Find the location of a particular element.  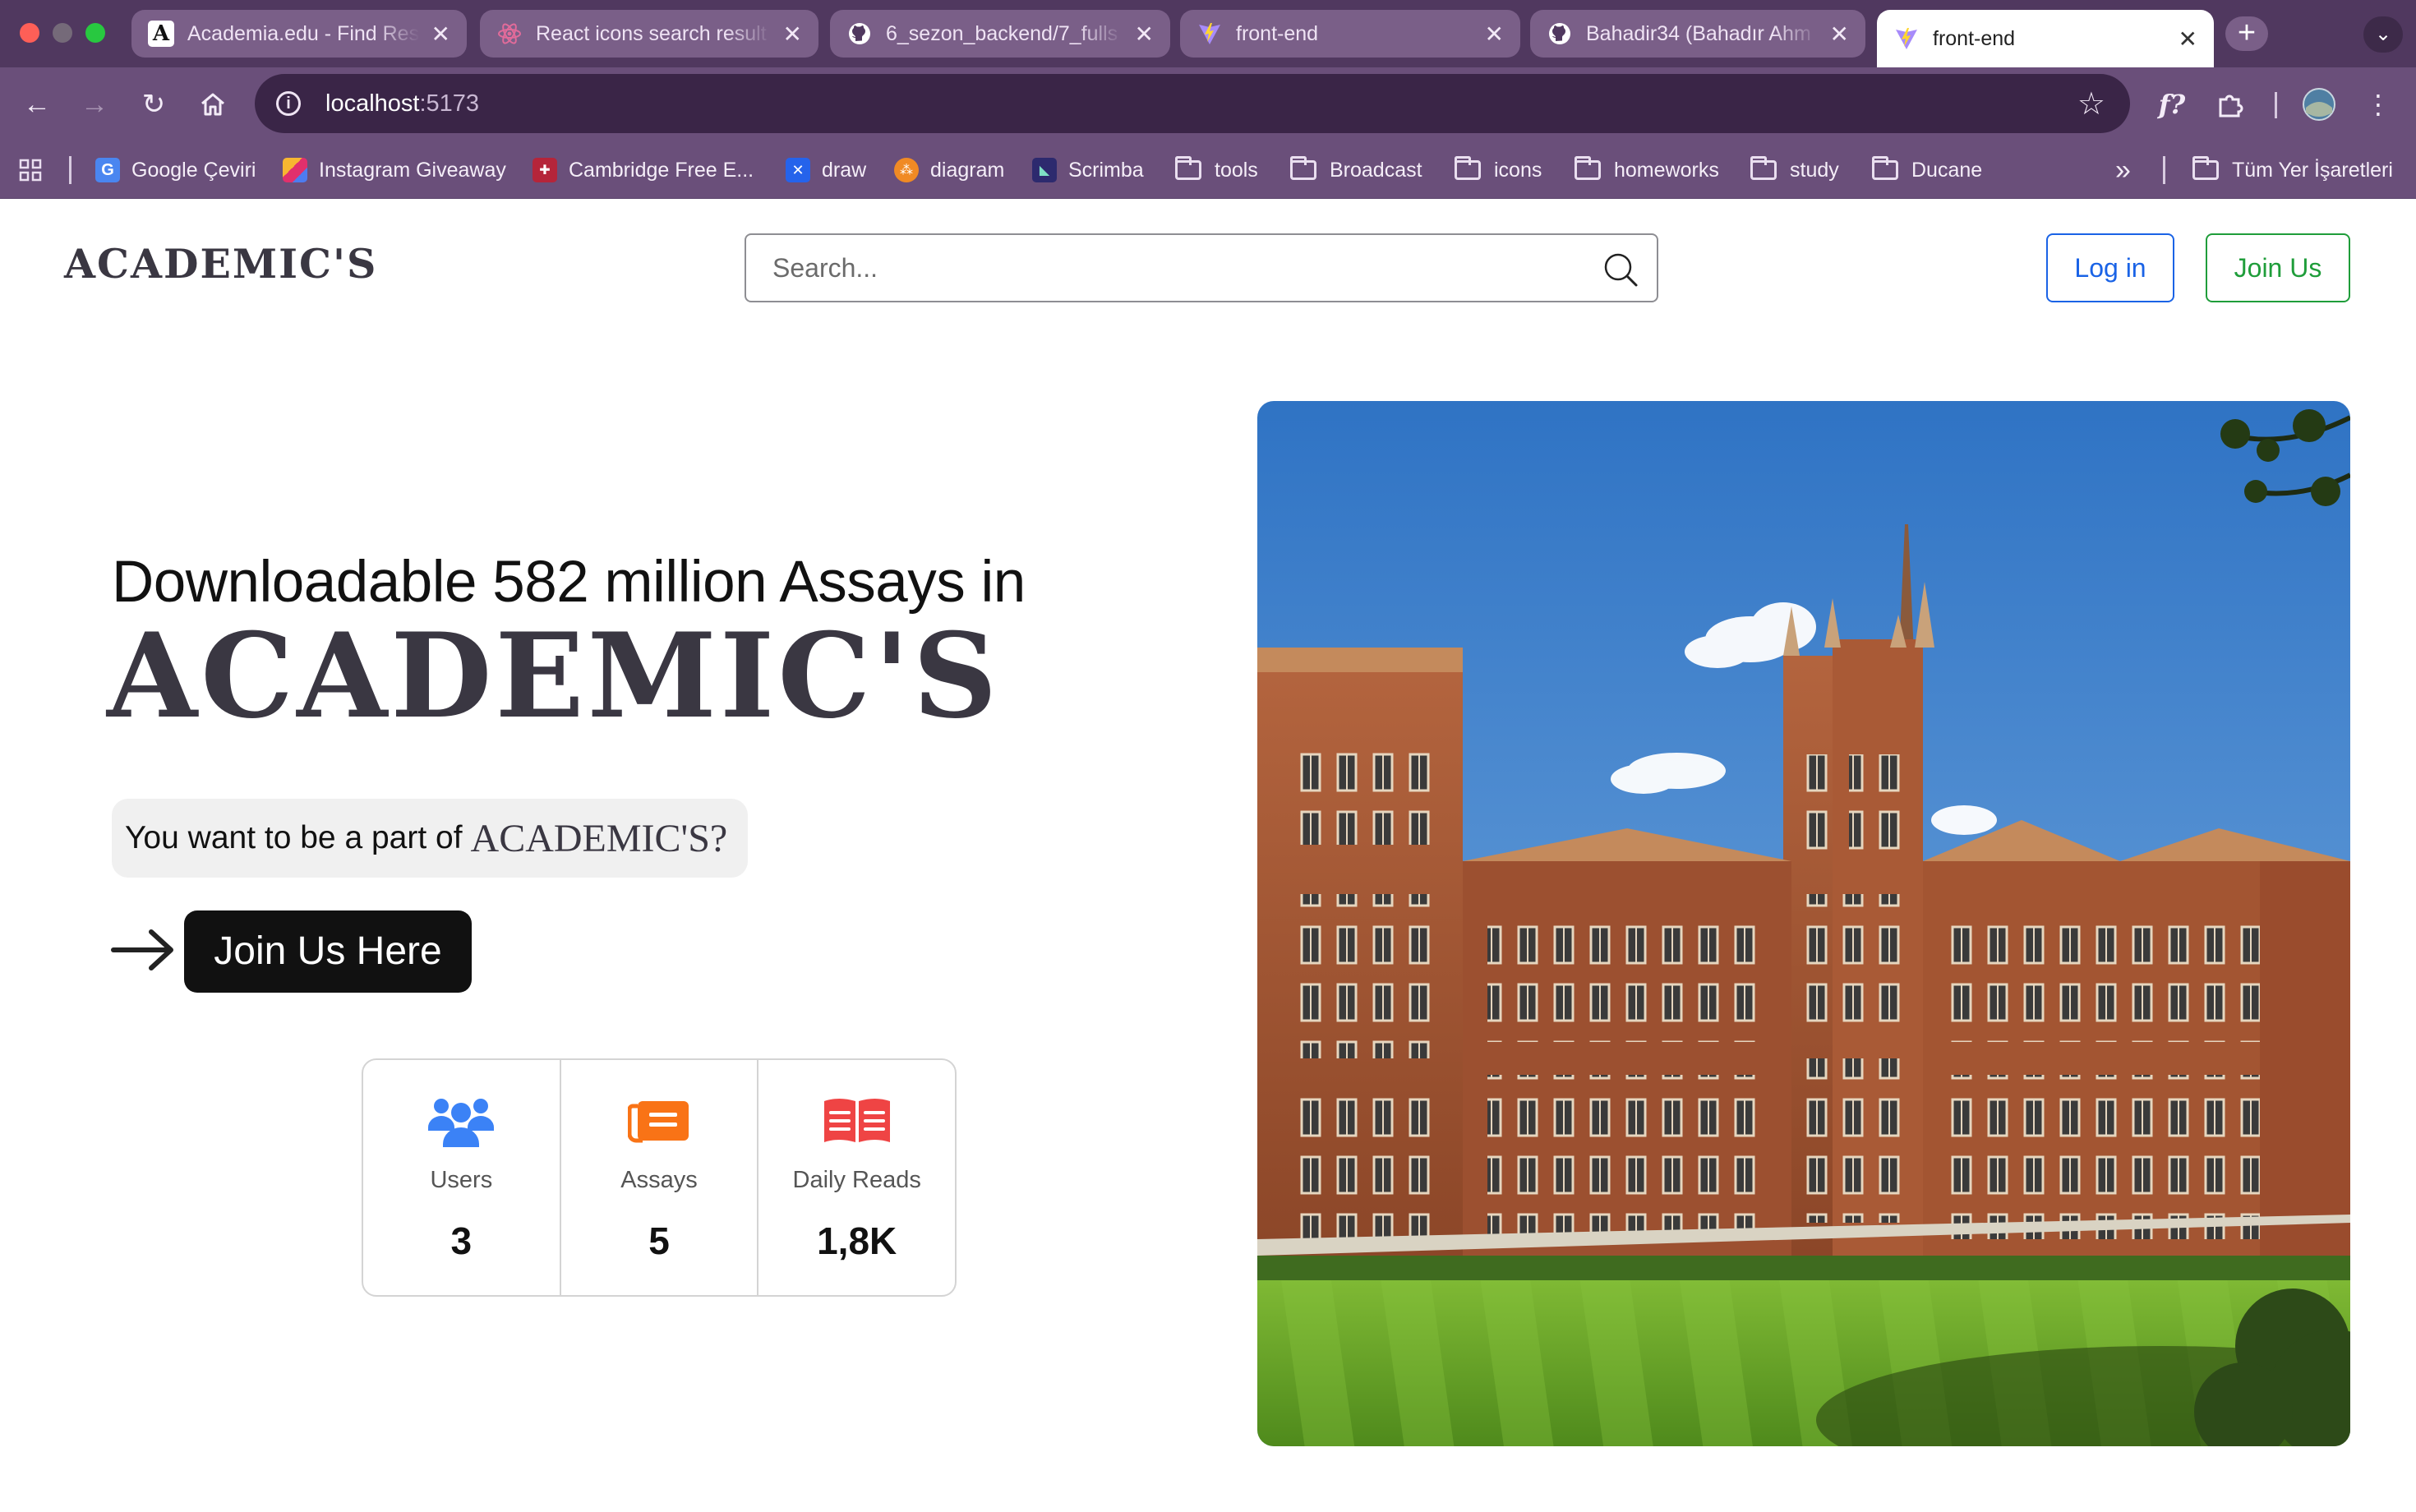

bookmarks-divider is located at coordinates (2164, 170).